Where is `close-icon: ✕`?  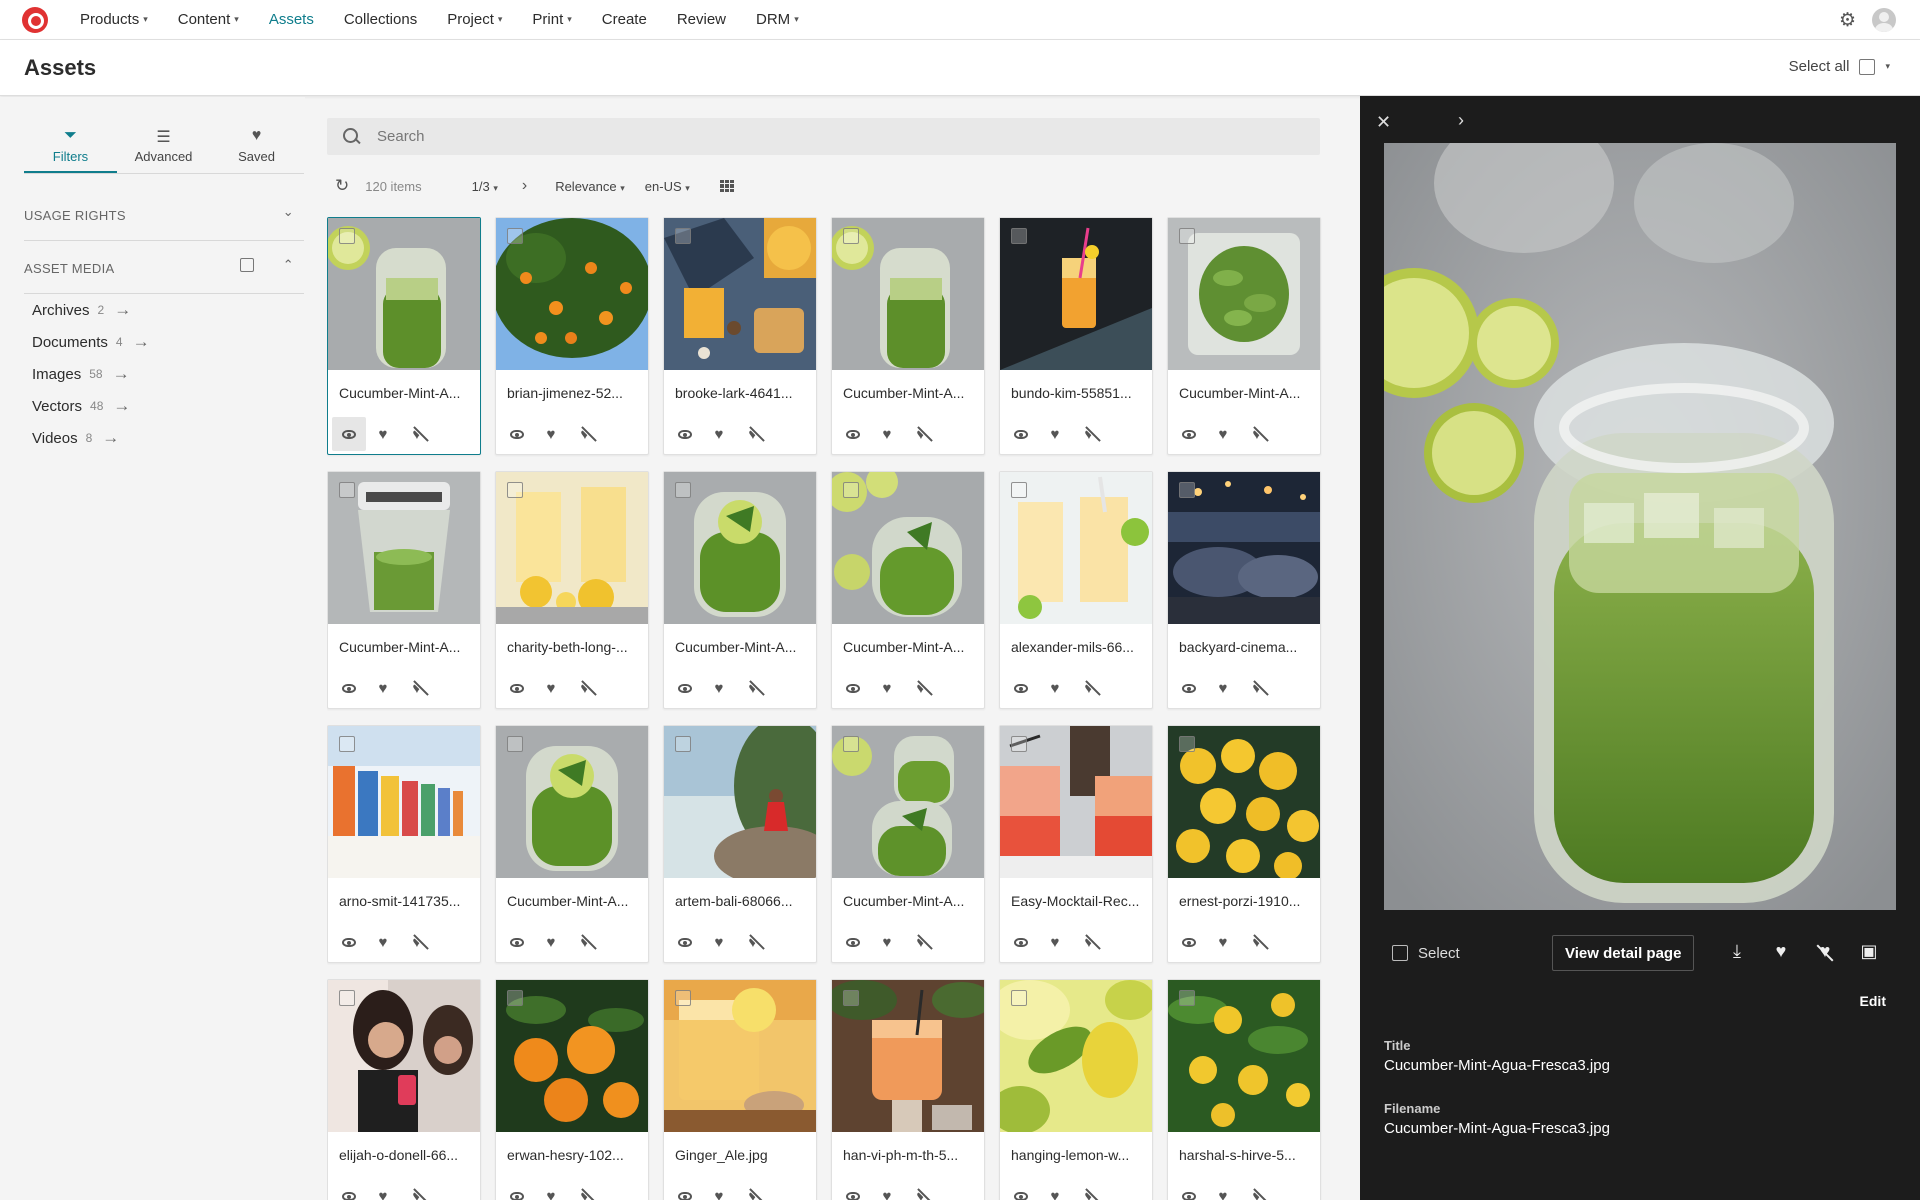 close-icon: ✕ is located at coordinates (1383, 122).